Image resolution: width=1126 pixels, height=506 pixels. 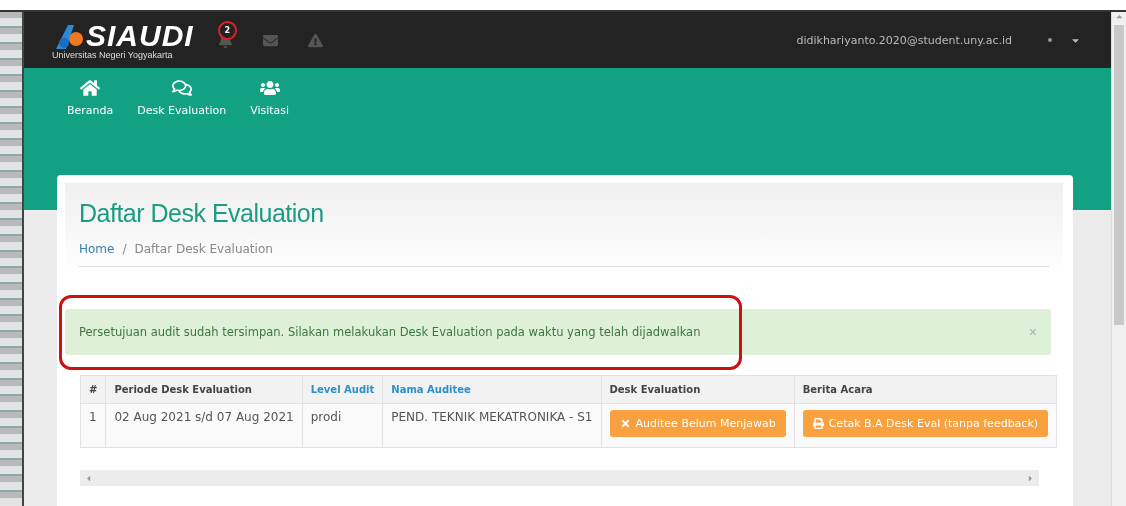 What do you see at coordinates (269, 88) in the screenshot?
I see `group-icon` at bounding box center [269, 88].